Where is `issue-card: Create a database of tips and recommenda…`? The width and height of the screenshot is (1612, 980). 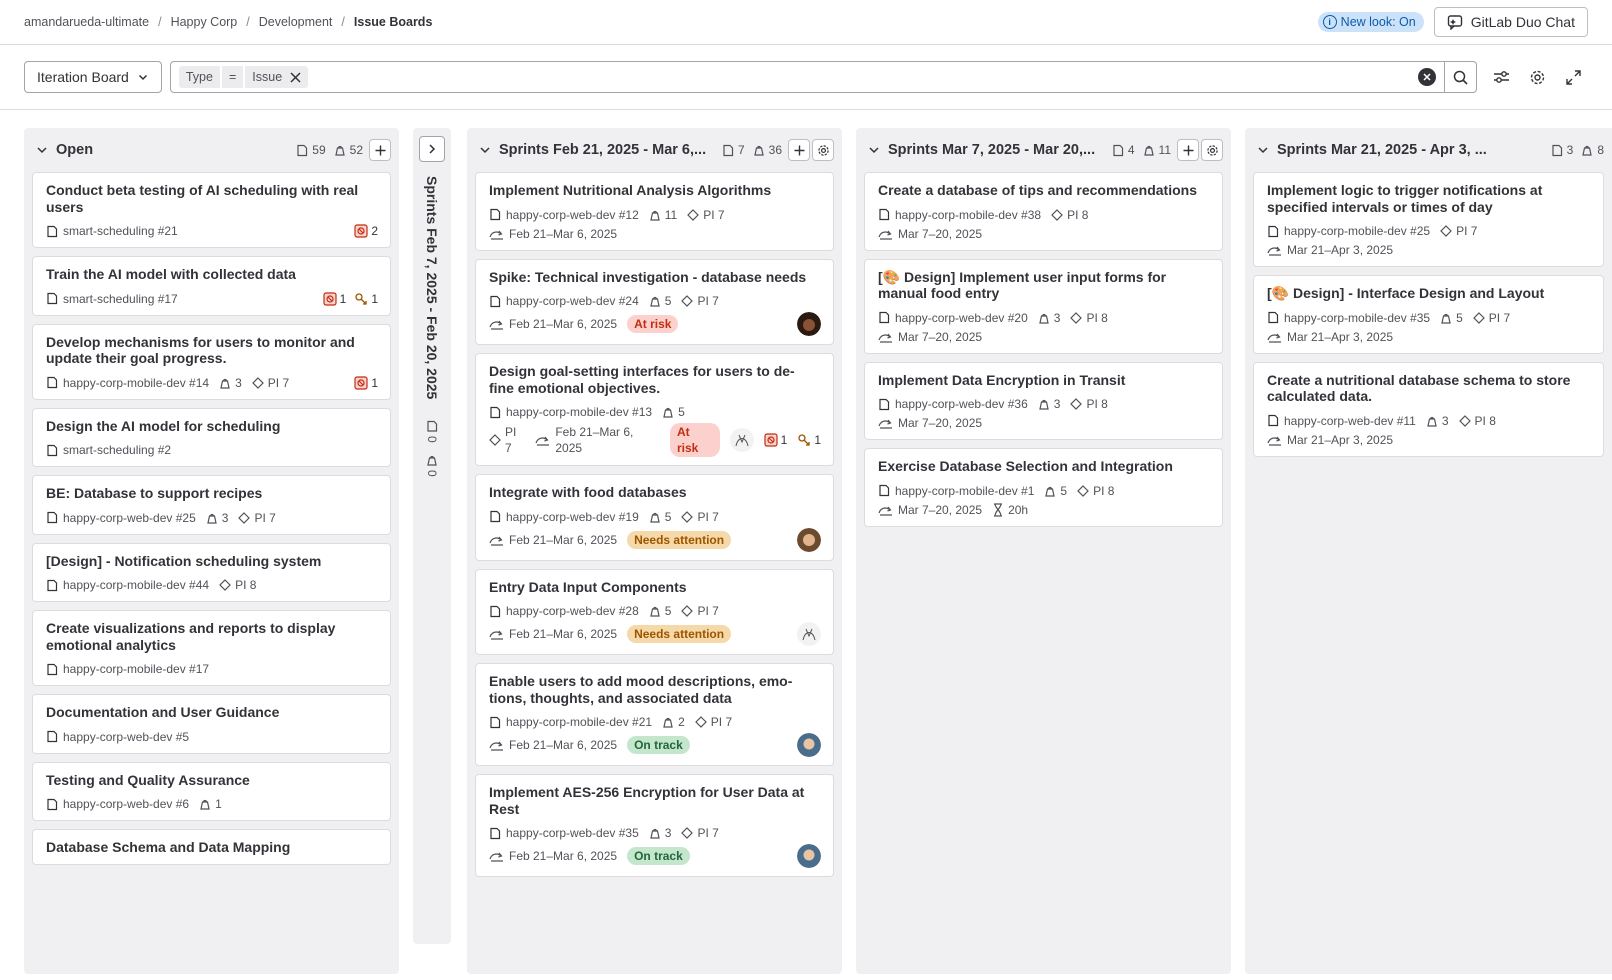 issue-card: Create a database of tips and recommenda… is located at coordinates (1043, 211).